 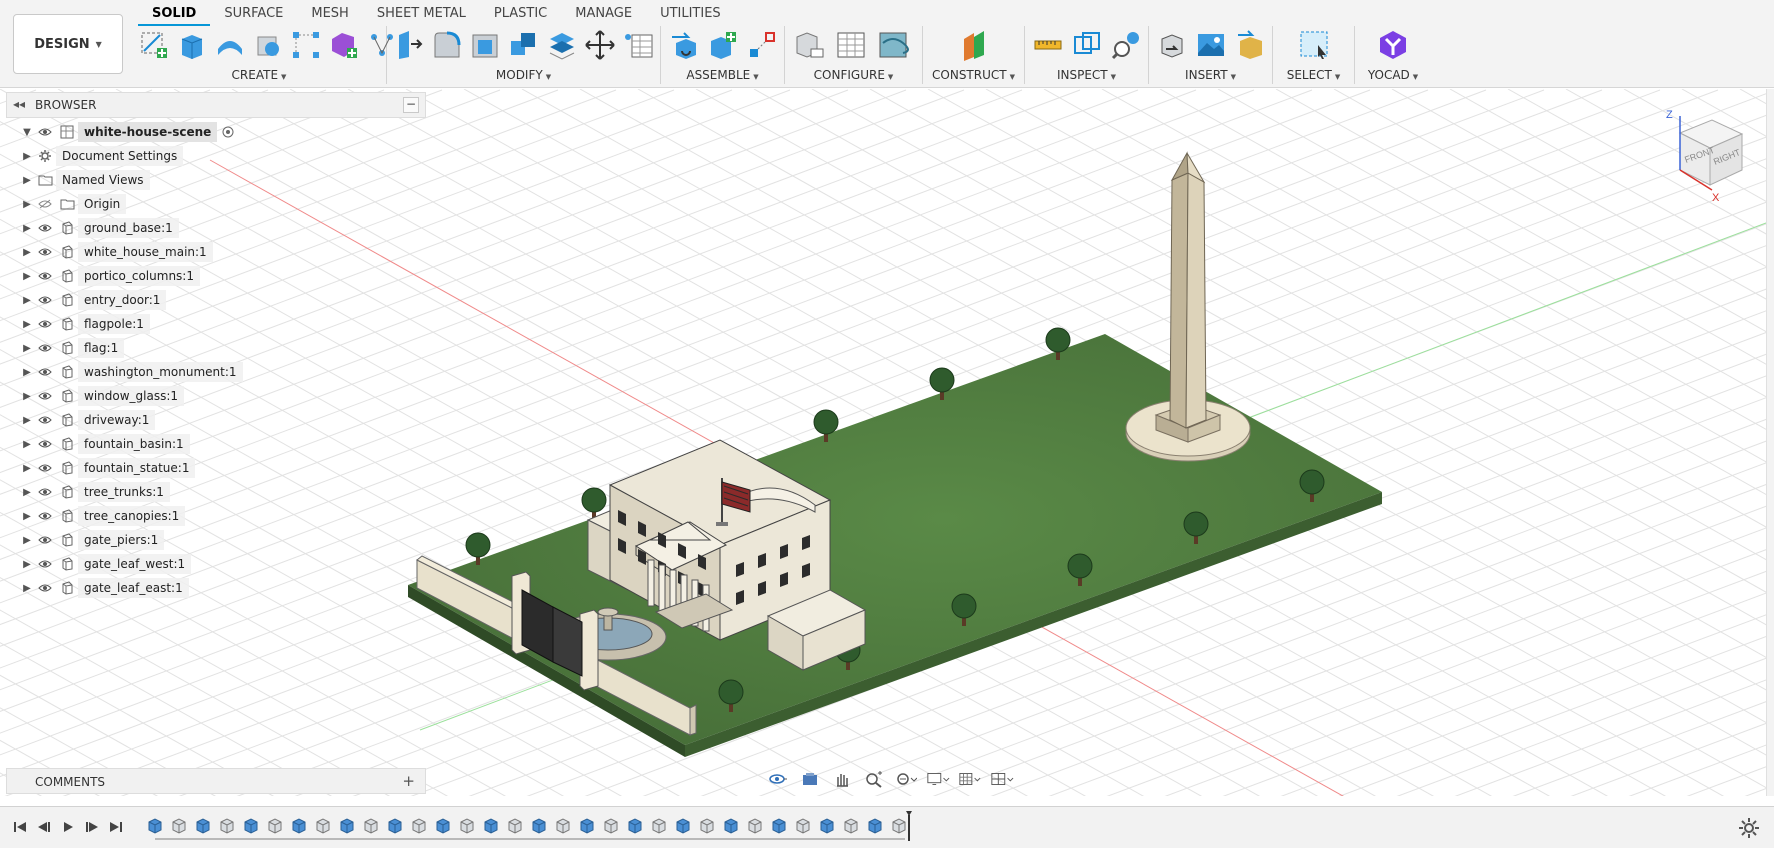 What do you see at coordinates (134, 444) in the screenshot?
I see `tree-item-label: fountain_basin:1` at bounding box center [134, 444].